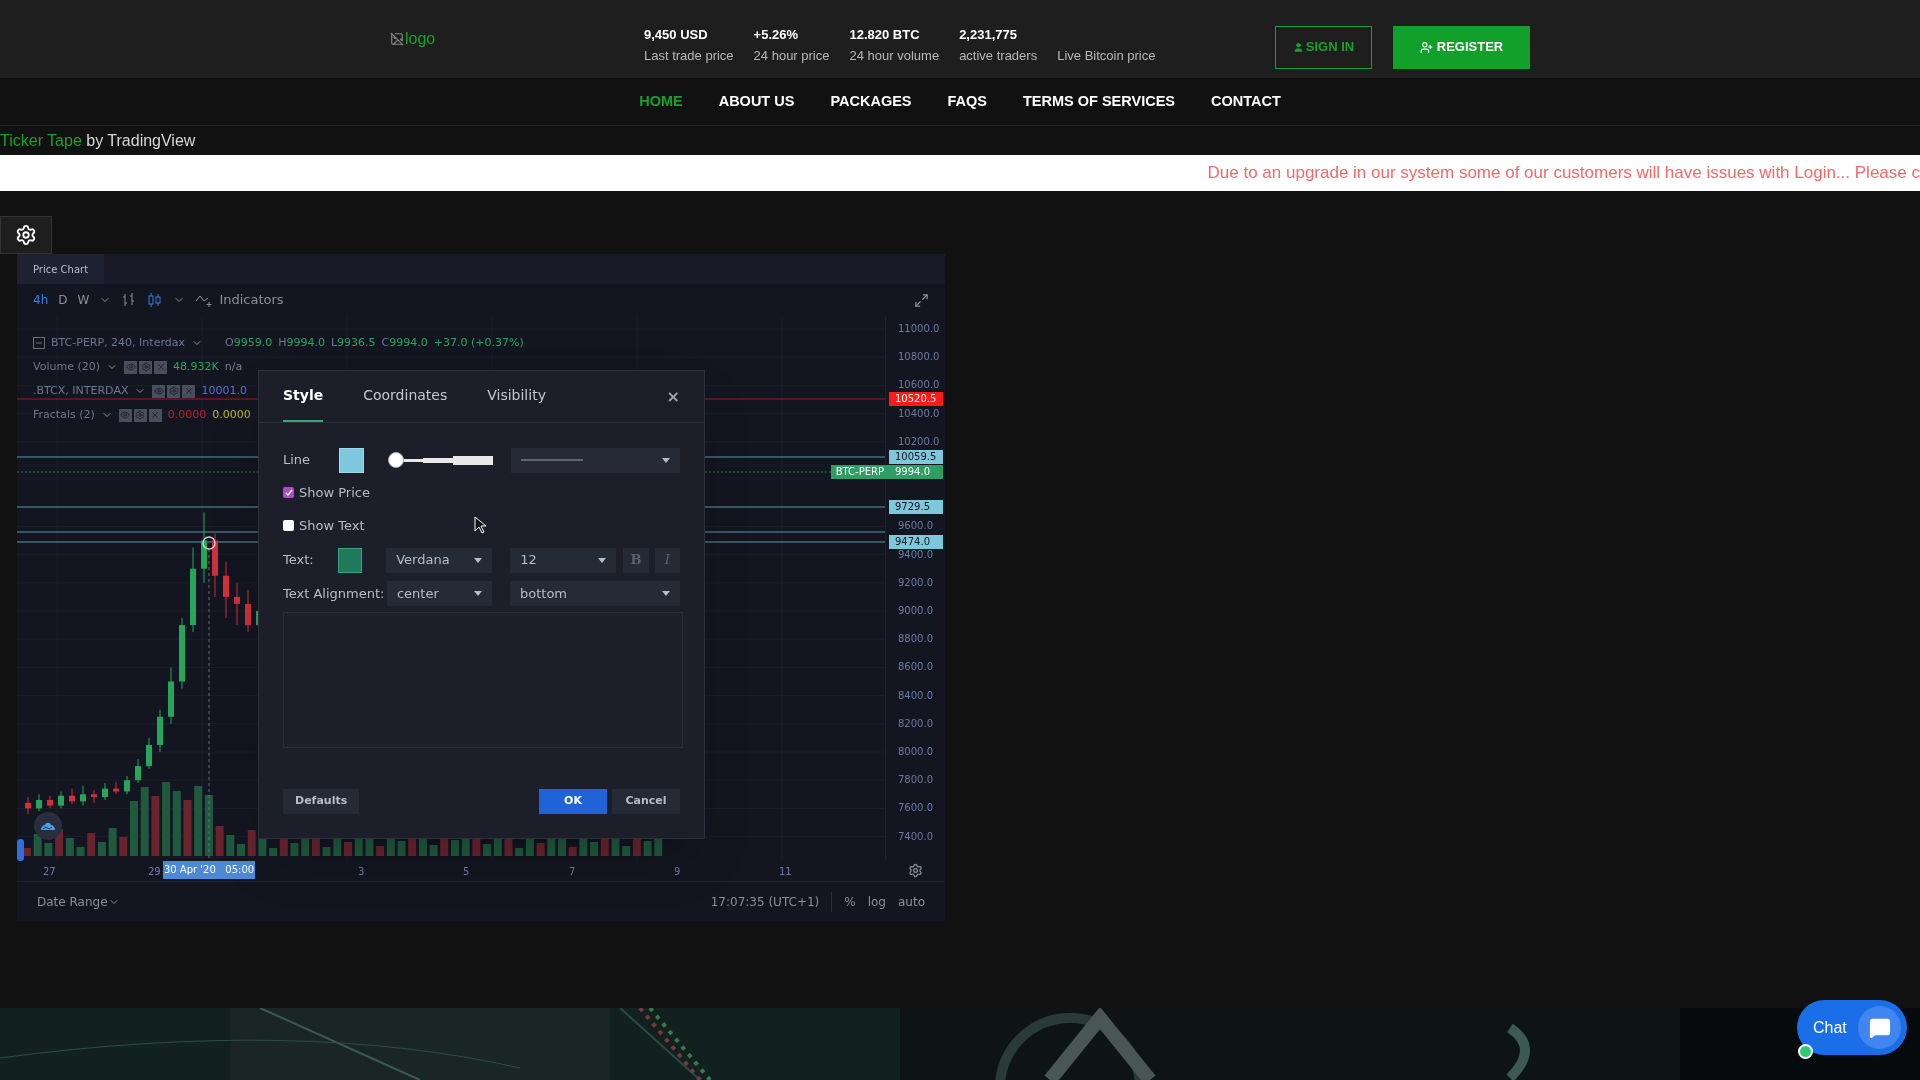 This screenshot has width=1920, height=1080. Describe the element at coordinates (1461, 47) in the screenshot. I see `register-button: REGISTER` at that location.